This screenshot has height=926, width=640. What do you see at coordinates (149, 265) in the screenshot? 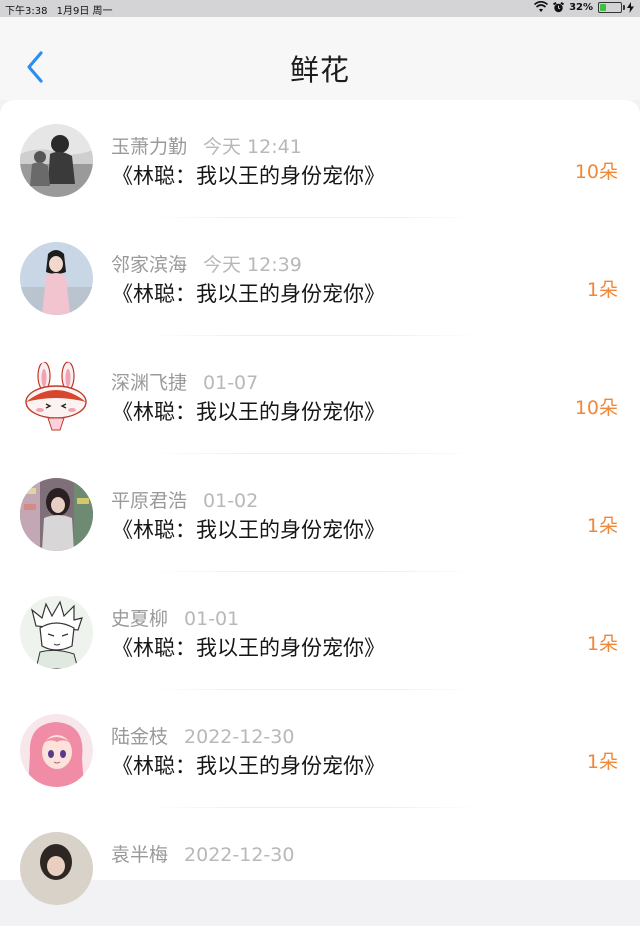
I see `sender-name: 邻家滨海` at bounding box center [149, 265].